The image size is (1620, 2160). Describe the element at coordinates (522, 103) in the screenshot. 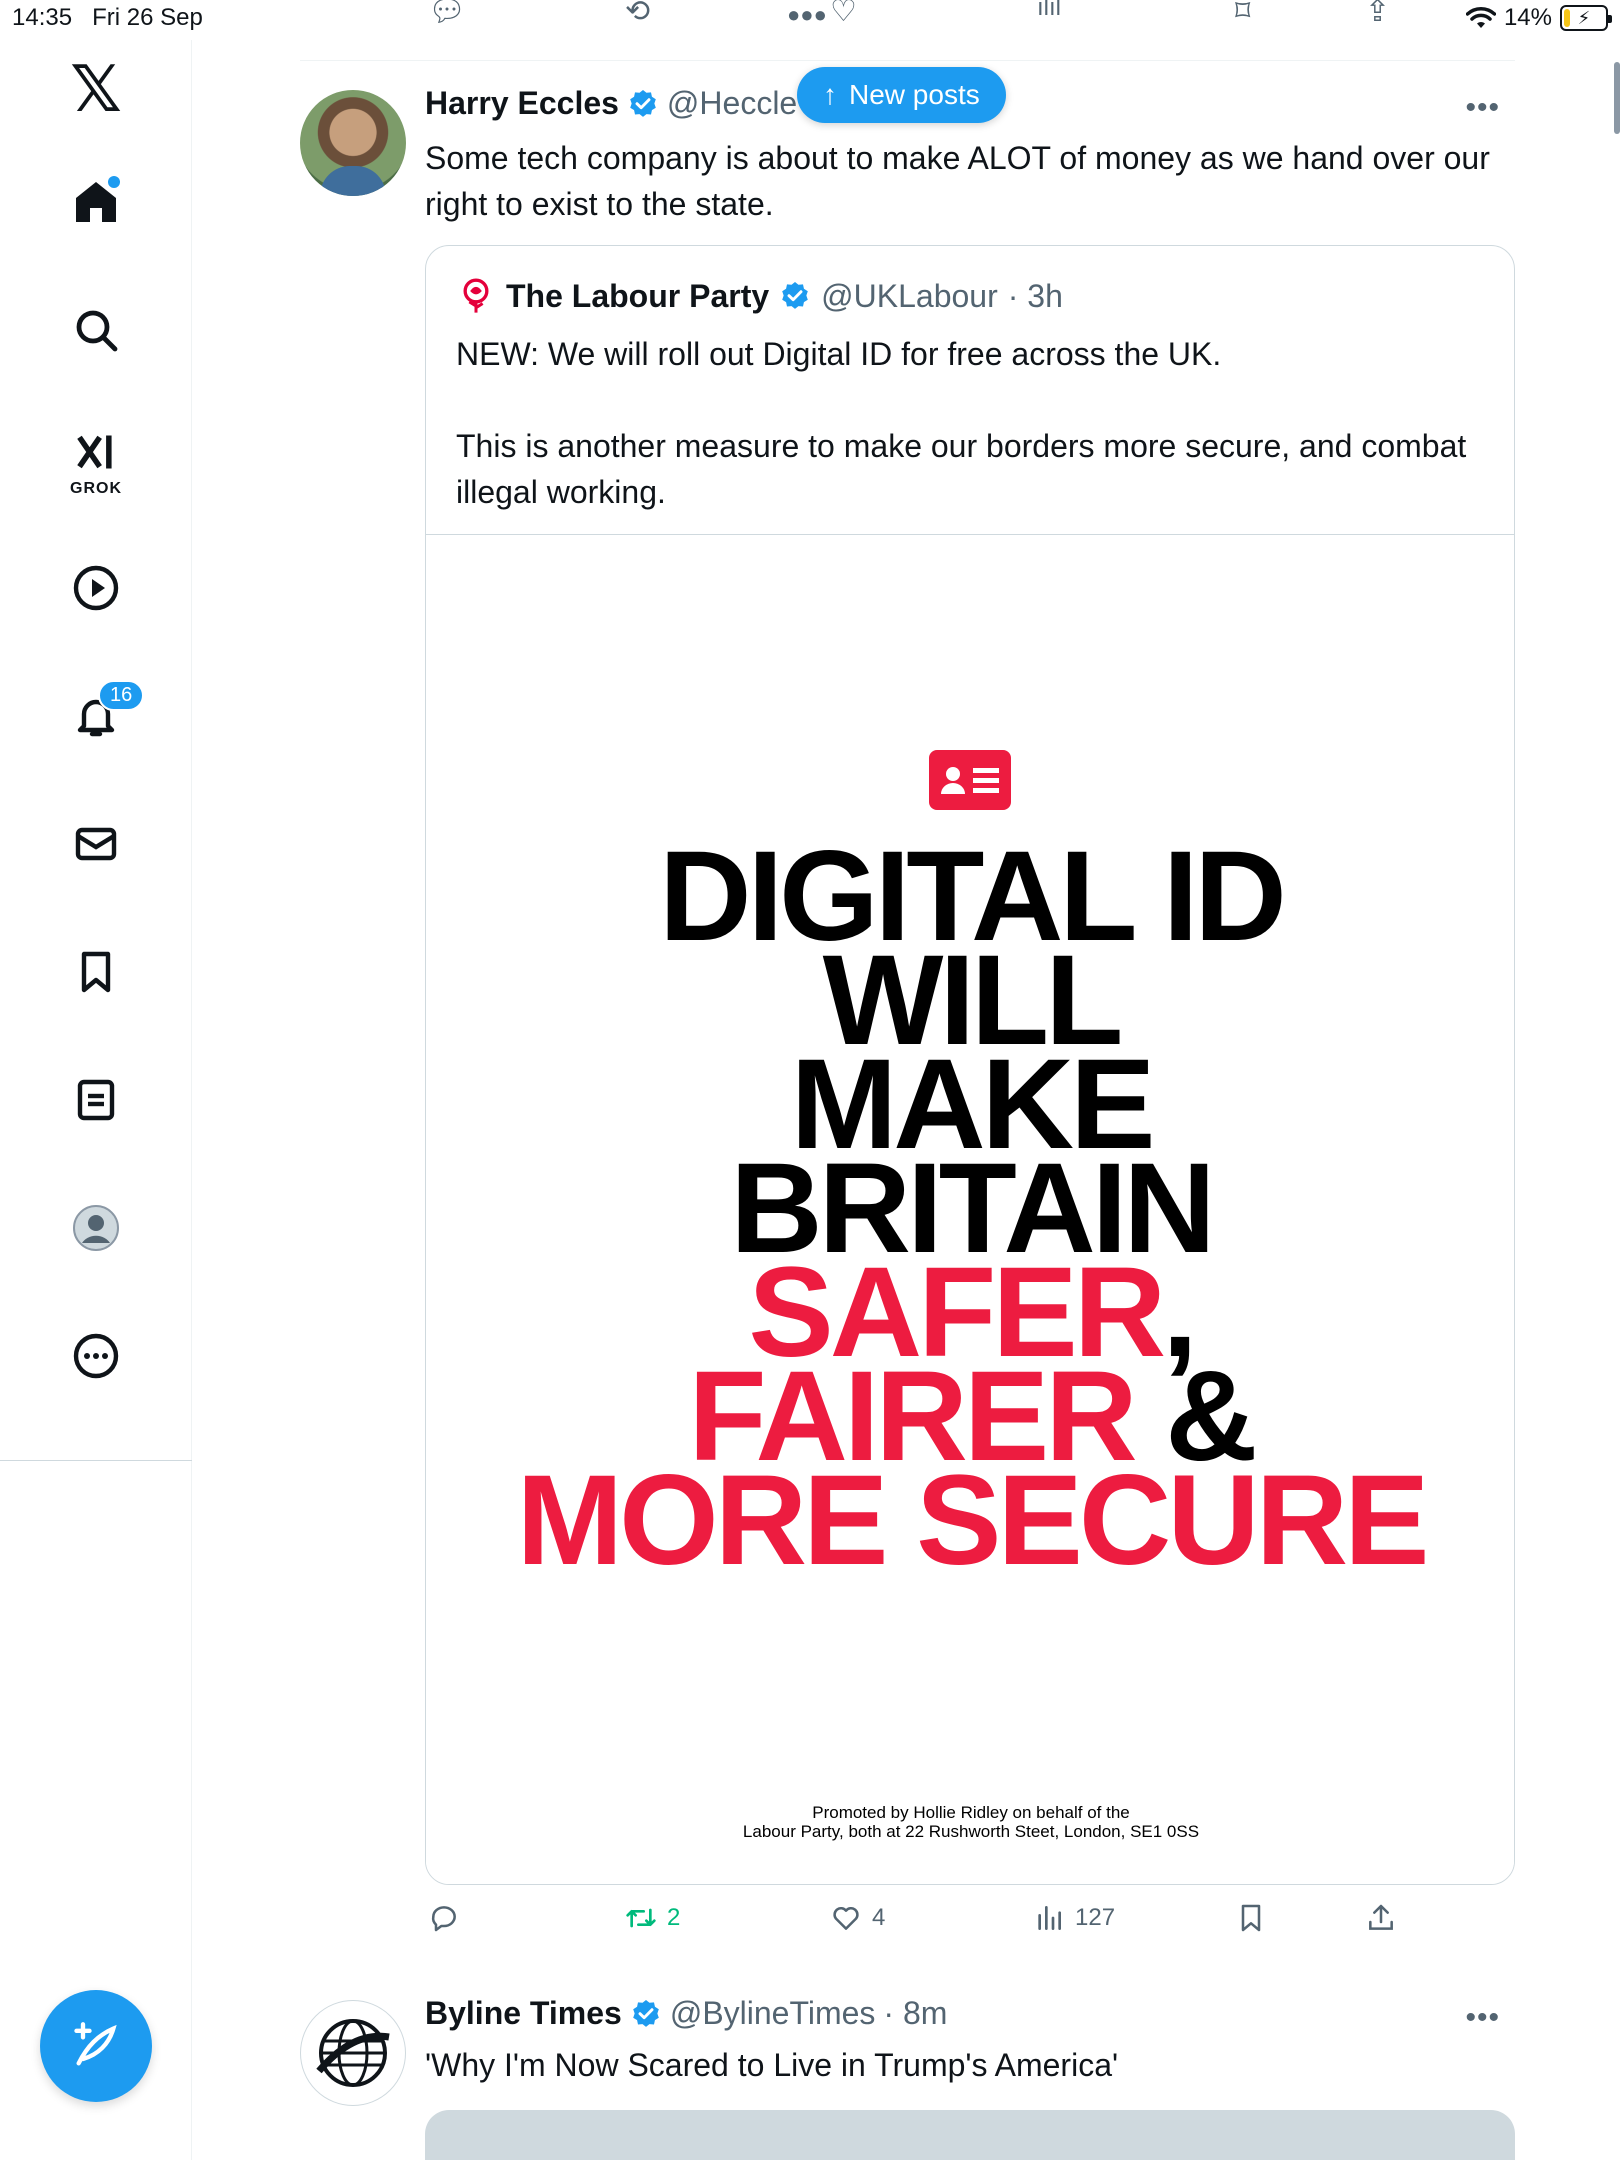

I see `author-name: Harry Eccles` at that location.